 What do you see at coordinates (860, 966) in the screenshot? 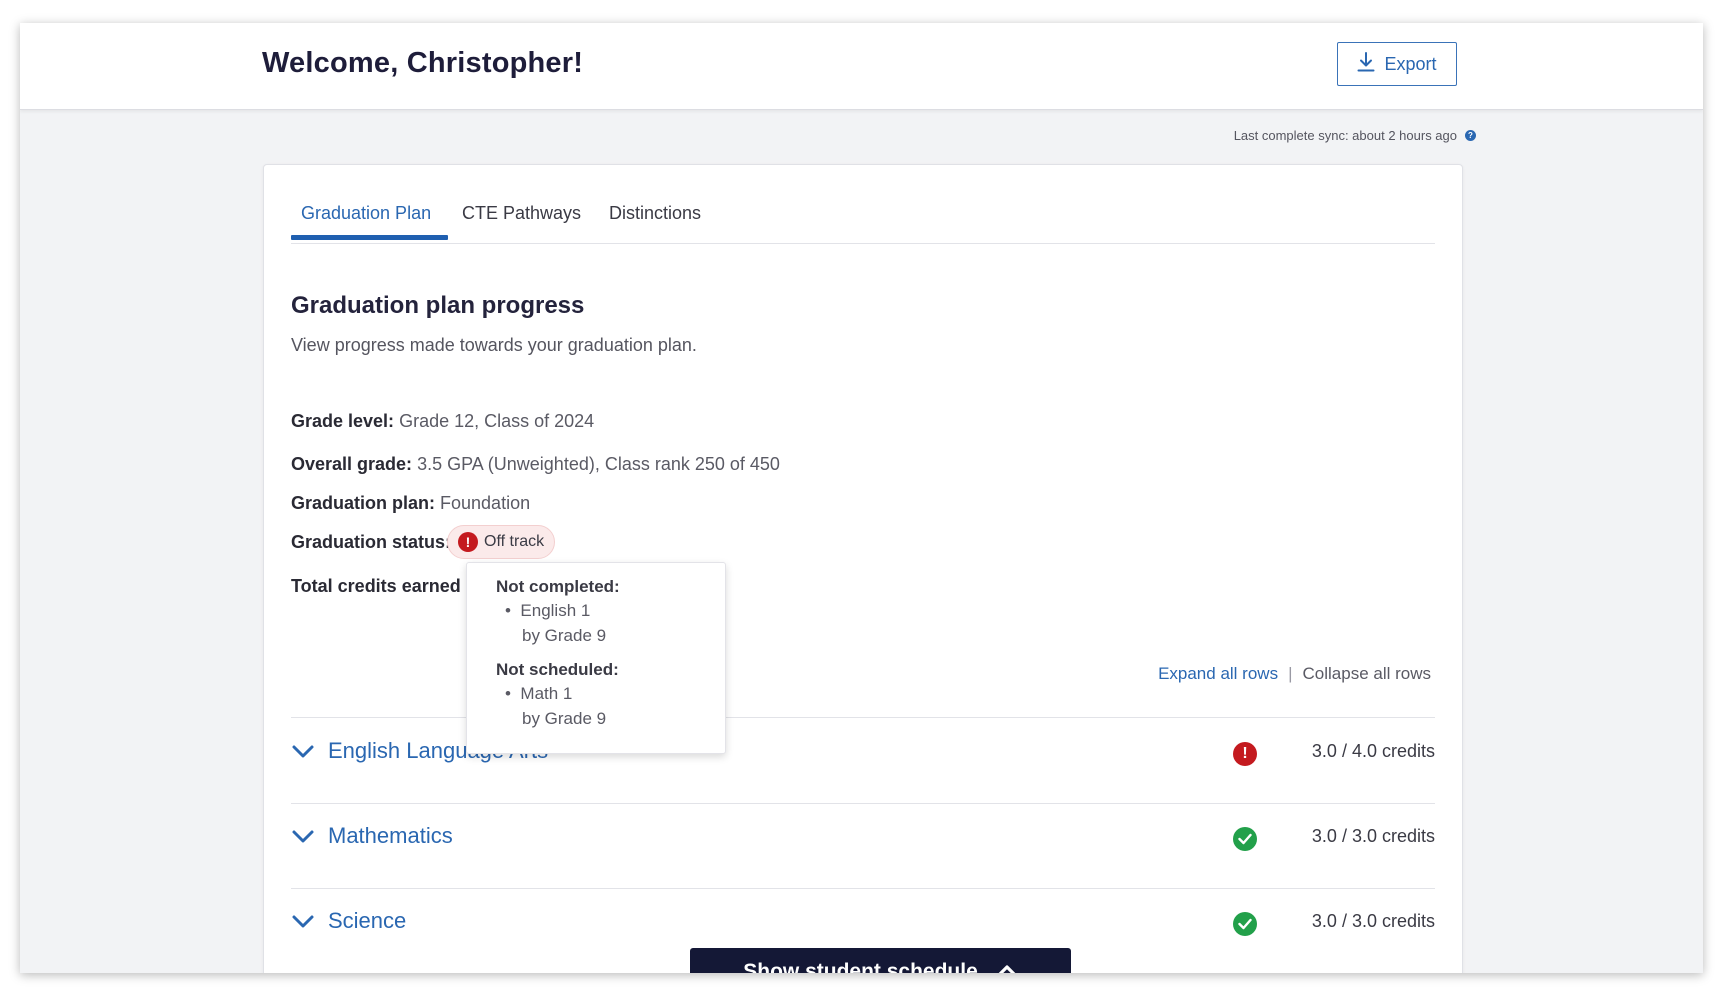
I see `show-schedule-label: Show student schedule` at bounding box center [860, 966].